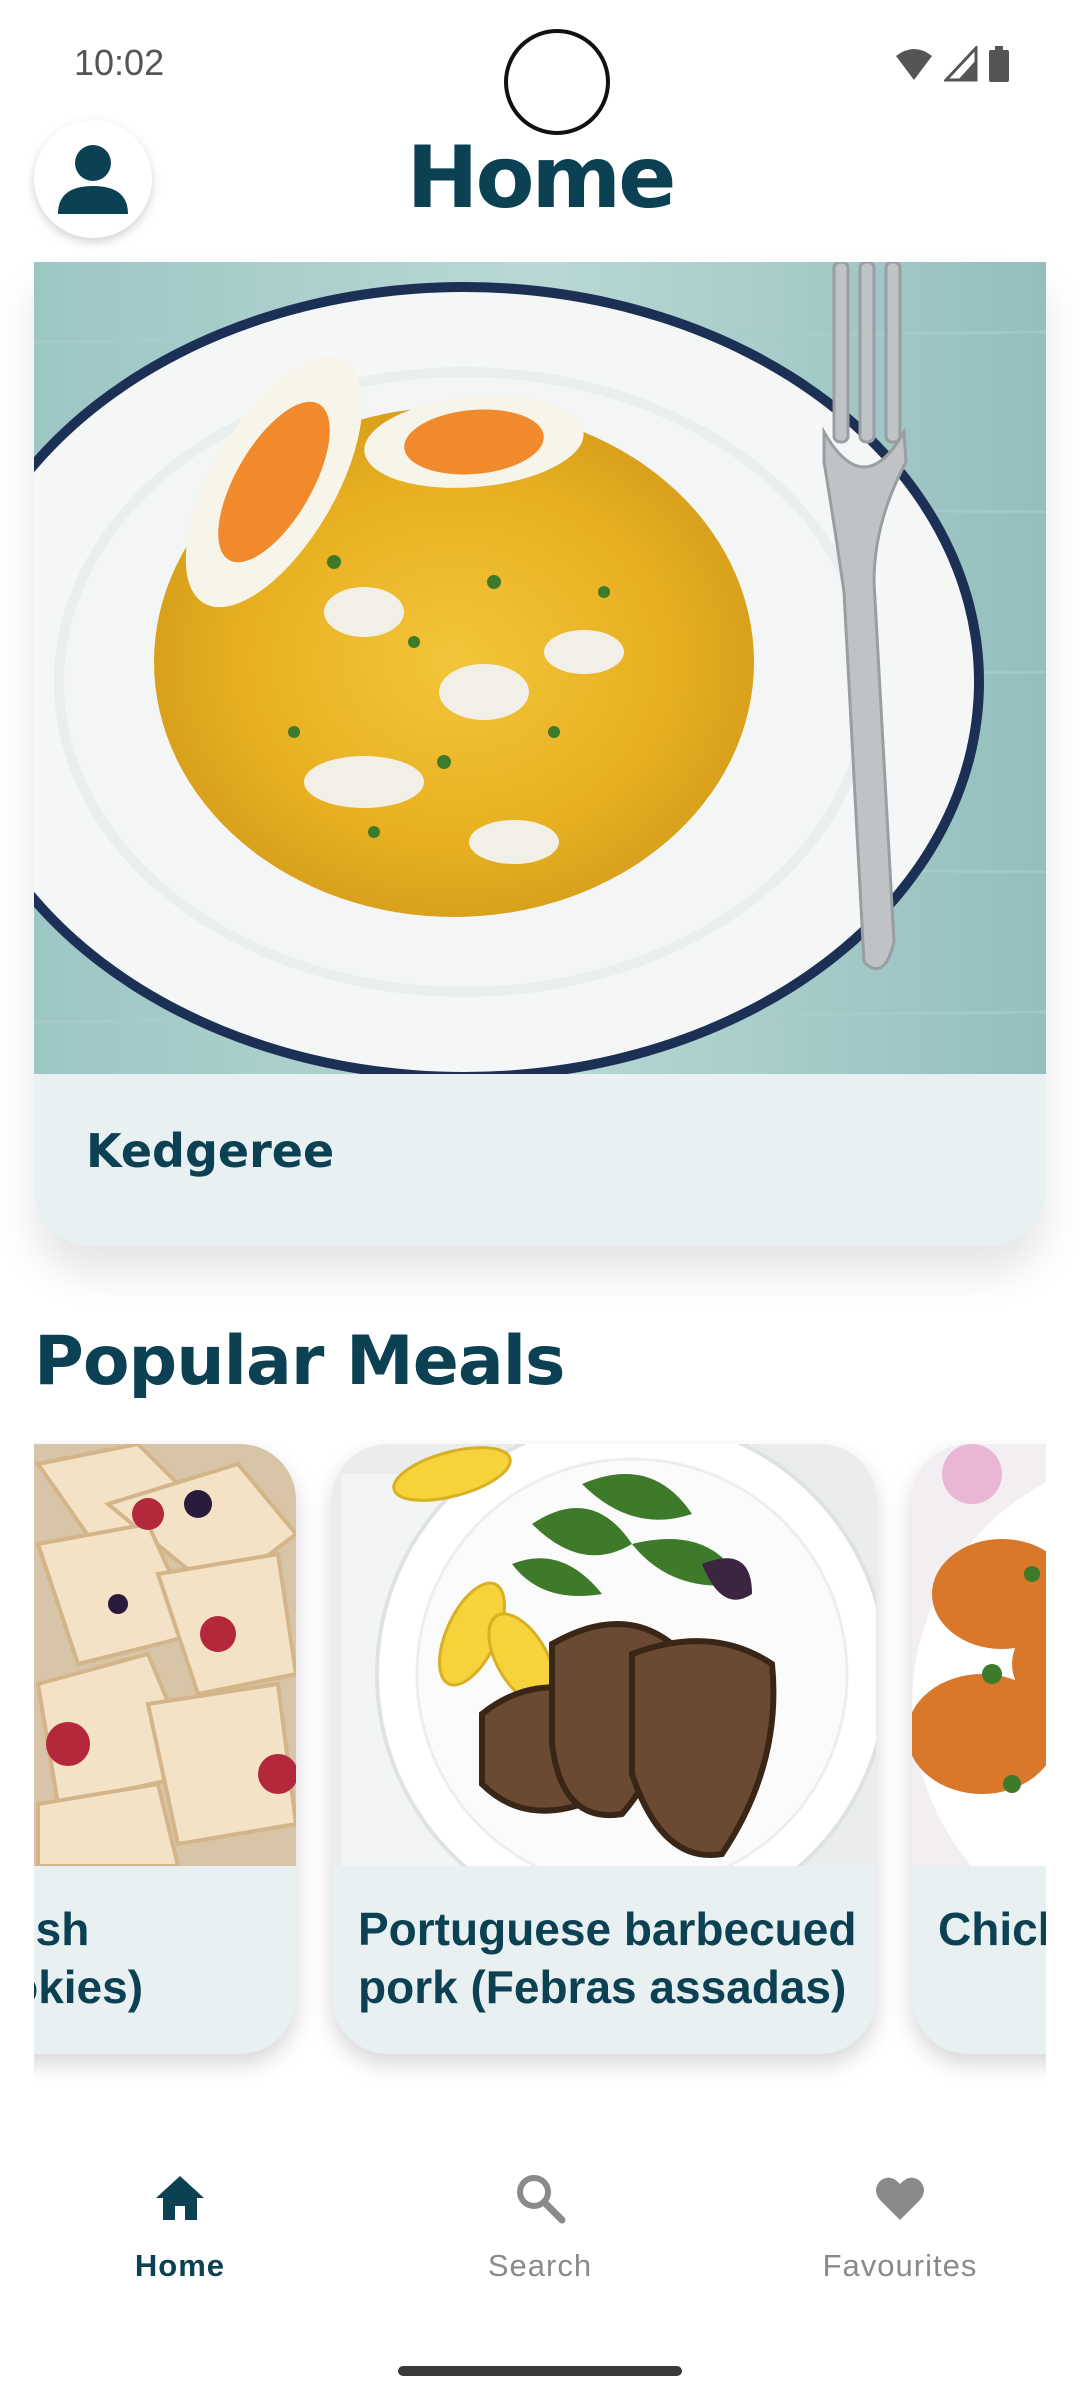  What do you see at coordinates (541, 178) in the screenshot?
I see `page-title: Home` at bounding box center [541, 178].